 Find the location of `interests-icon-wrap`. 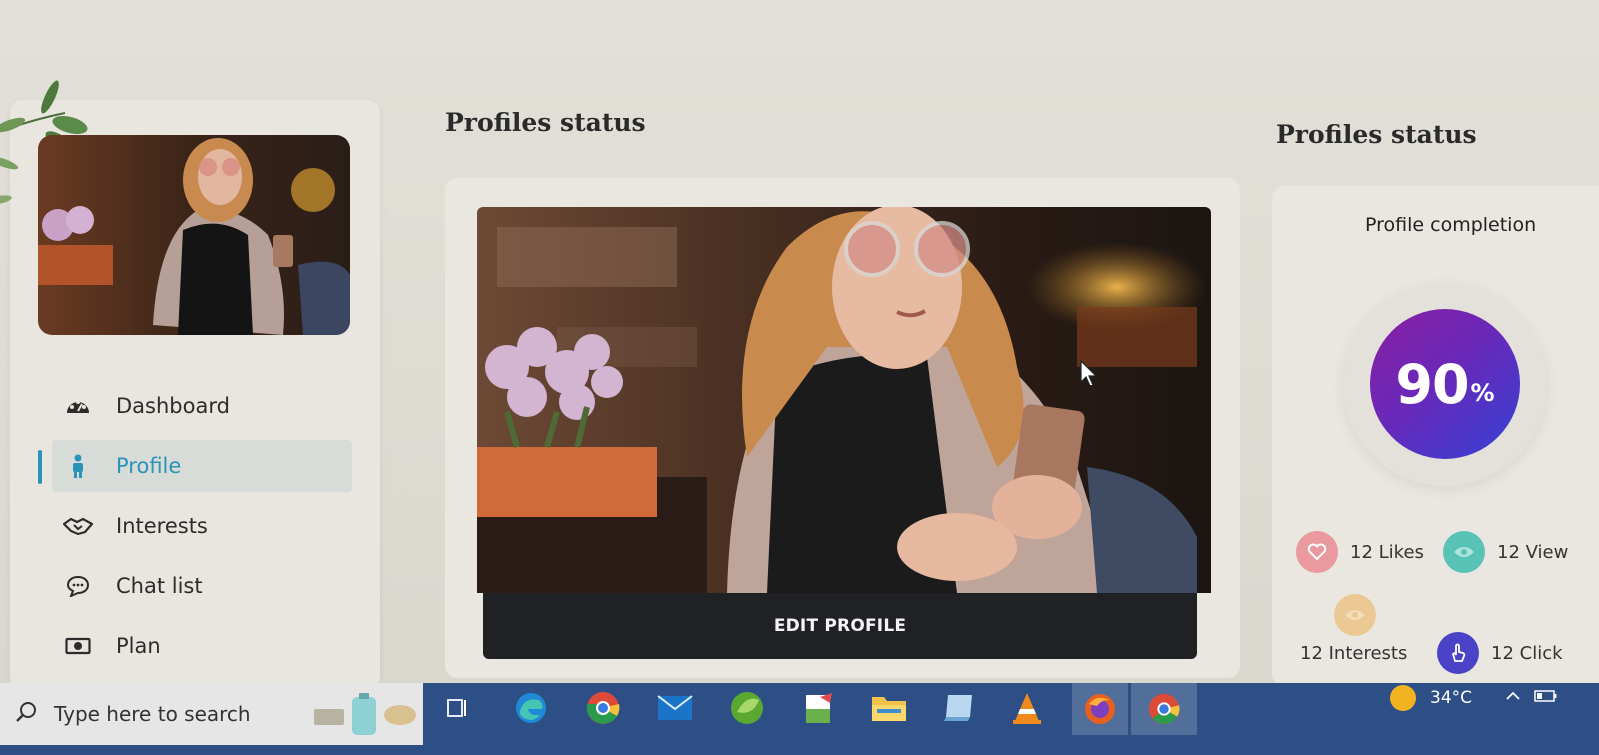

interests-icon-wrap is located at coordinates (1361, 615).